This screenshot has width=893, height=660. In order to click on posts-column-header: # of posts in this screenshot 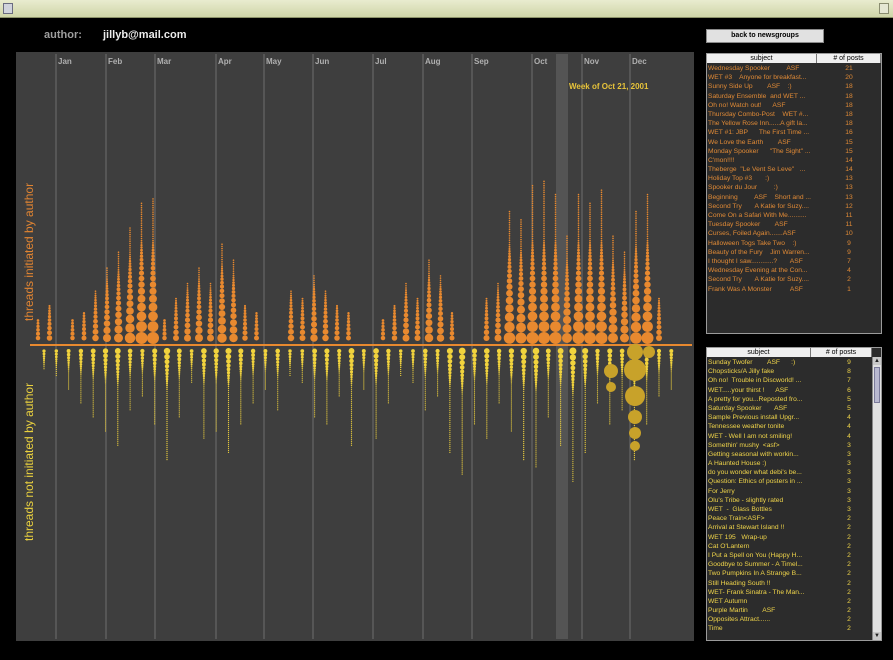, I will do `click(849, 58)`.